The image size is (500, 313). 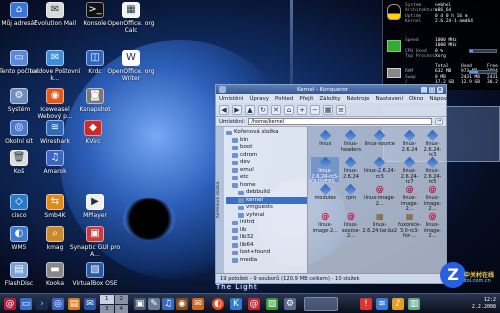 I want to click on close-button: ×, so click(x=440, y=89).